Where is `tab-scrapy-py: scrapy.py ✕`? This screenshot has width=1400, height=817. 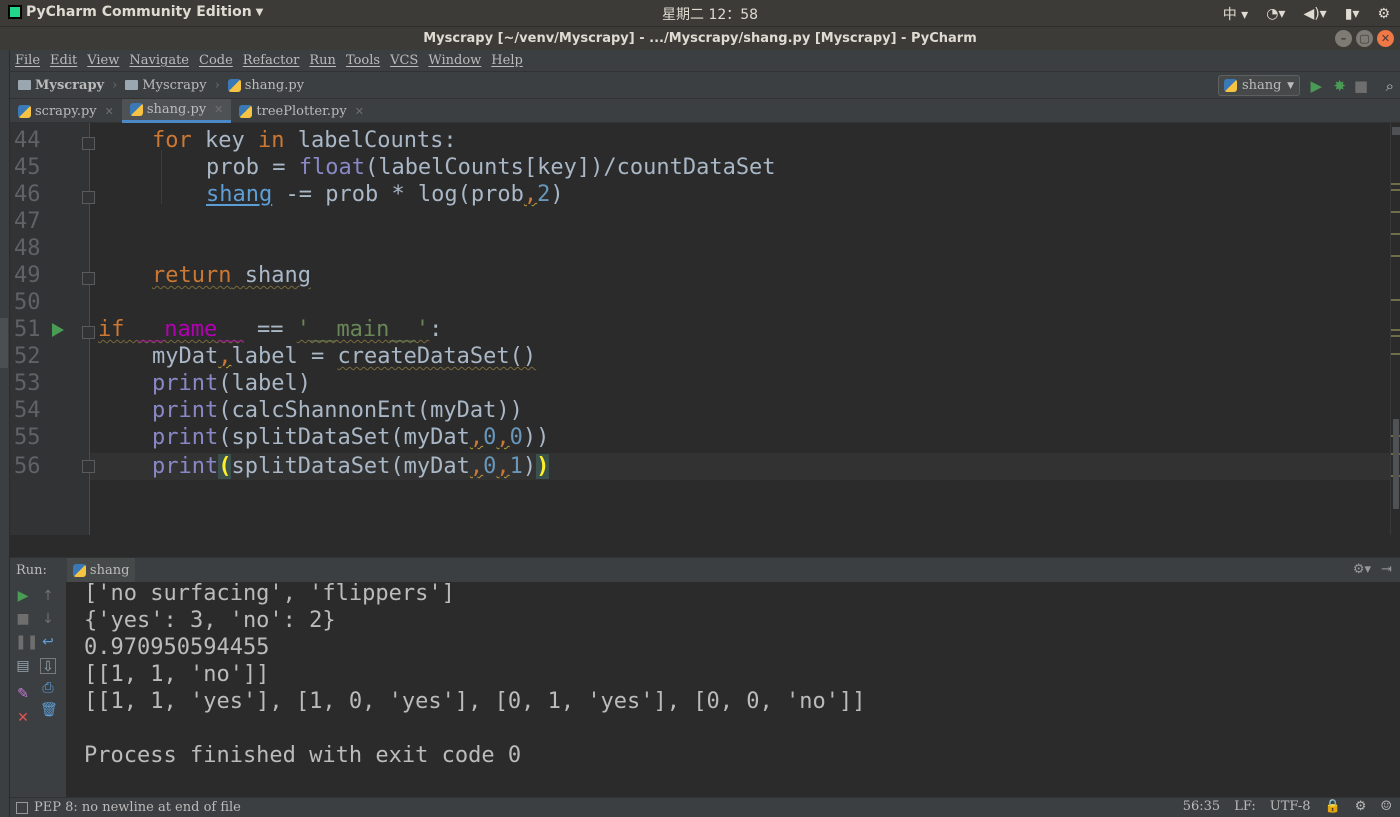
tab-scrapy-py: scrapy.py ✕ is located at coordinates (66, 111).